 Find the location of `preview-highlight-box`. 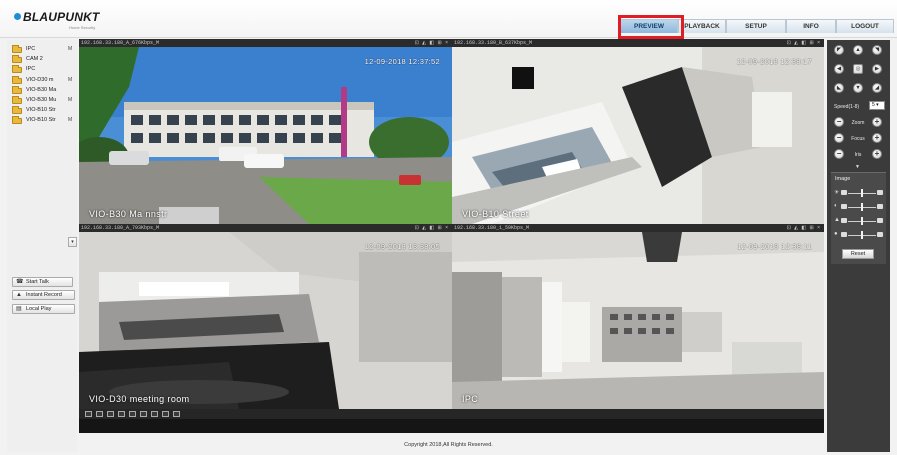

preview-highlight-box is located at coordinates (651, 27).